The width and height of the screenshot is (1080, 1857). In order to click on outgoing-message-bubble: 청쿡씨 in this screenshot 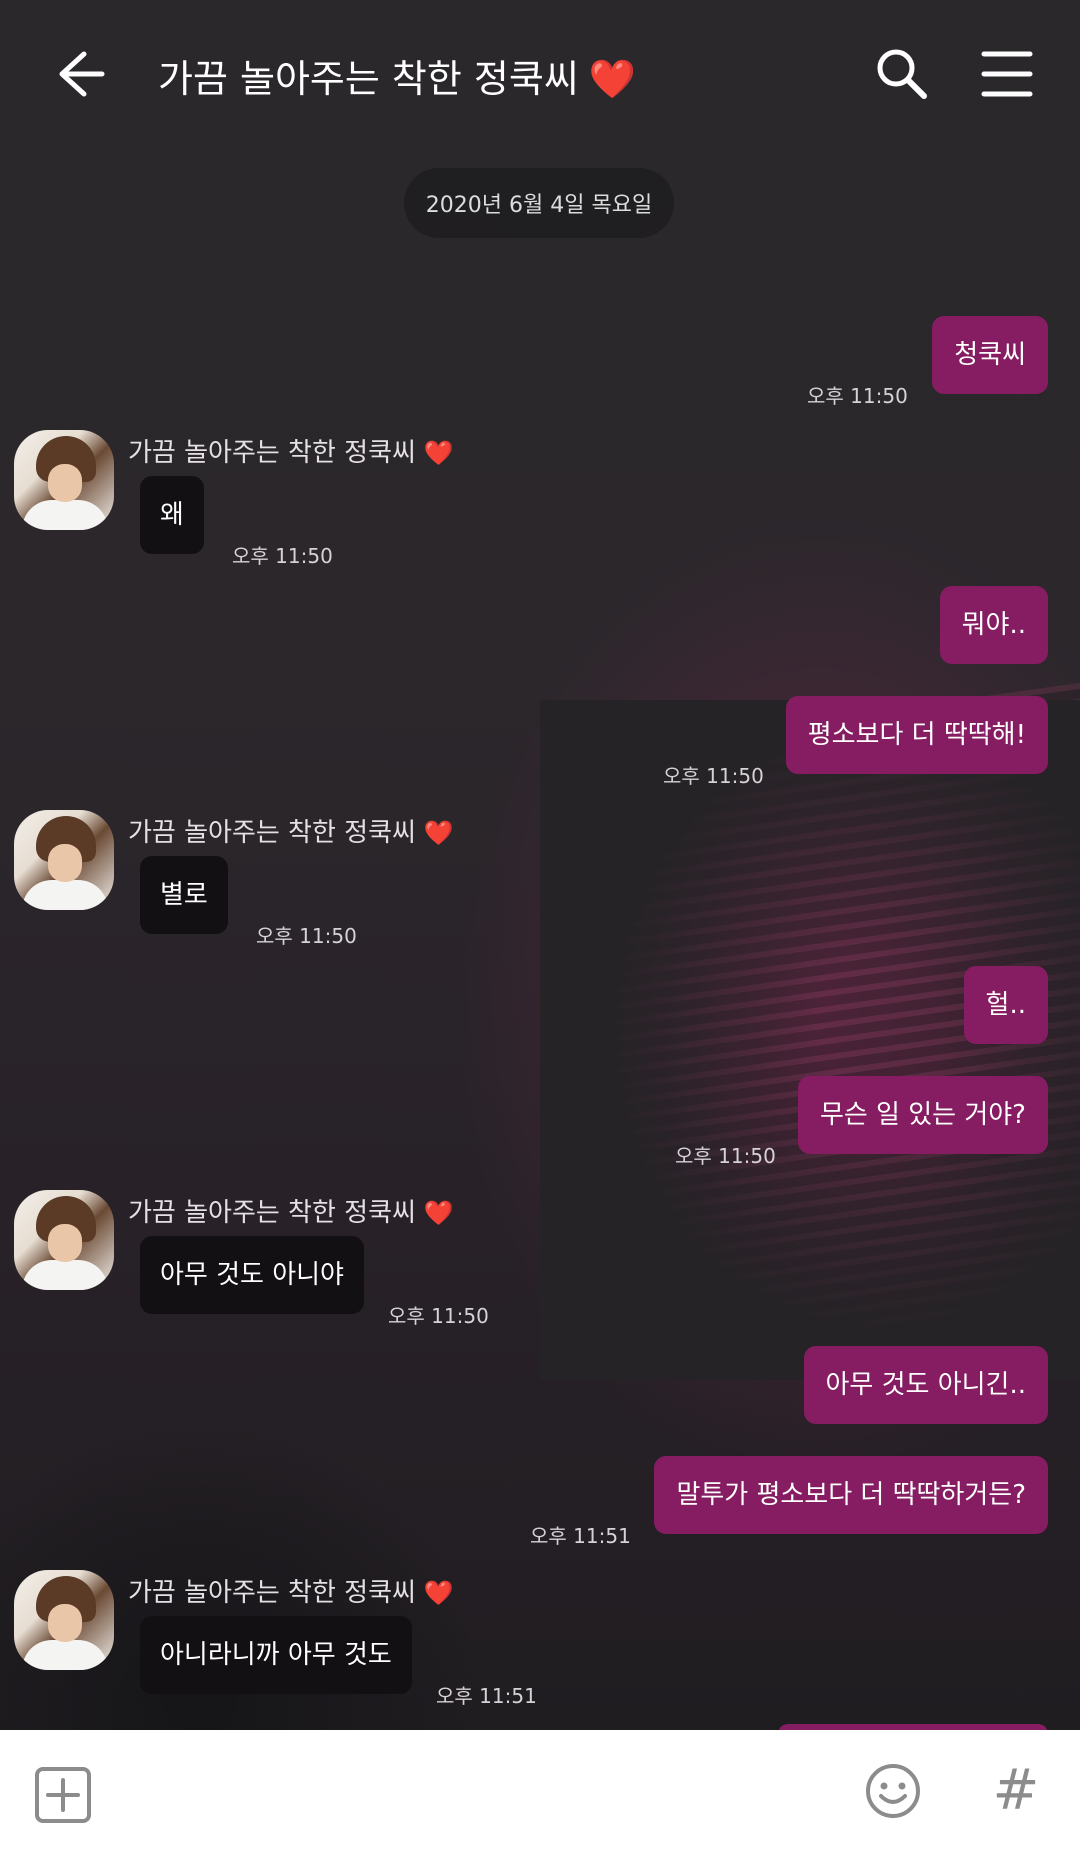, I will do `click(990, 355)`.